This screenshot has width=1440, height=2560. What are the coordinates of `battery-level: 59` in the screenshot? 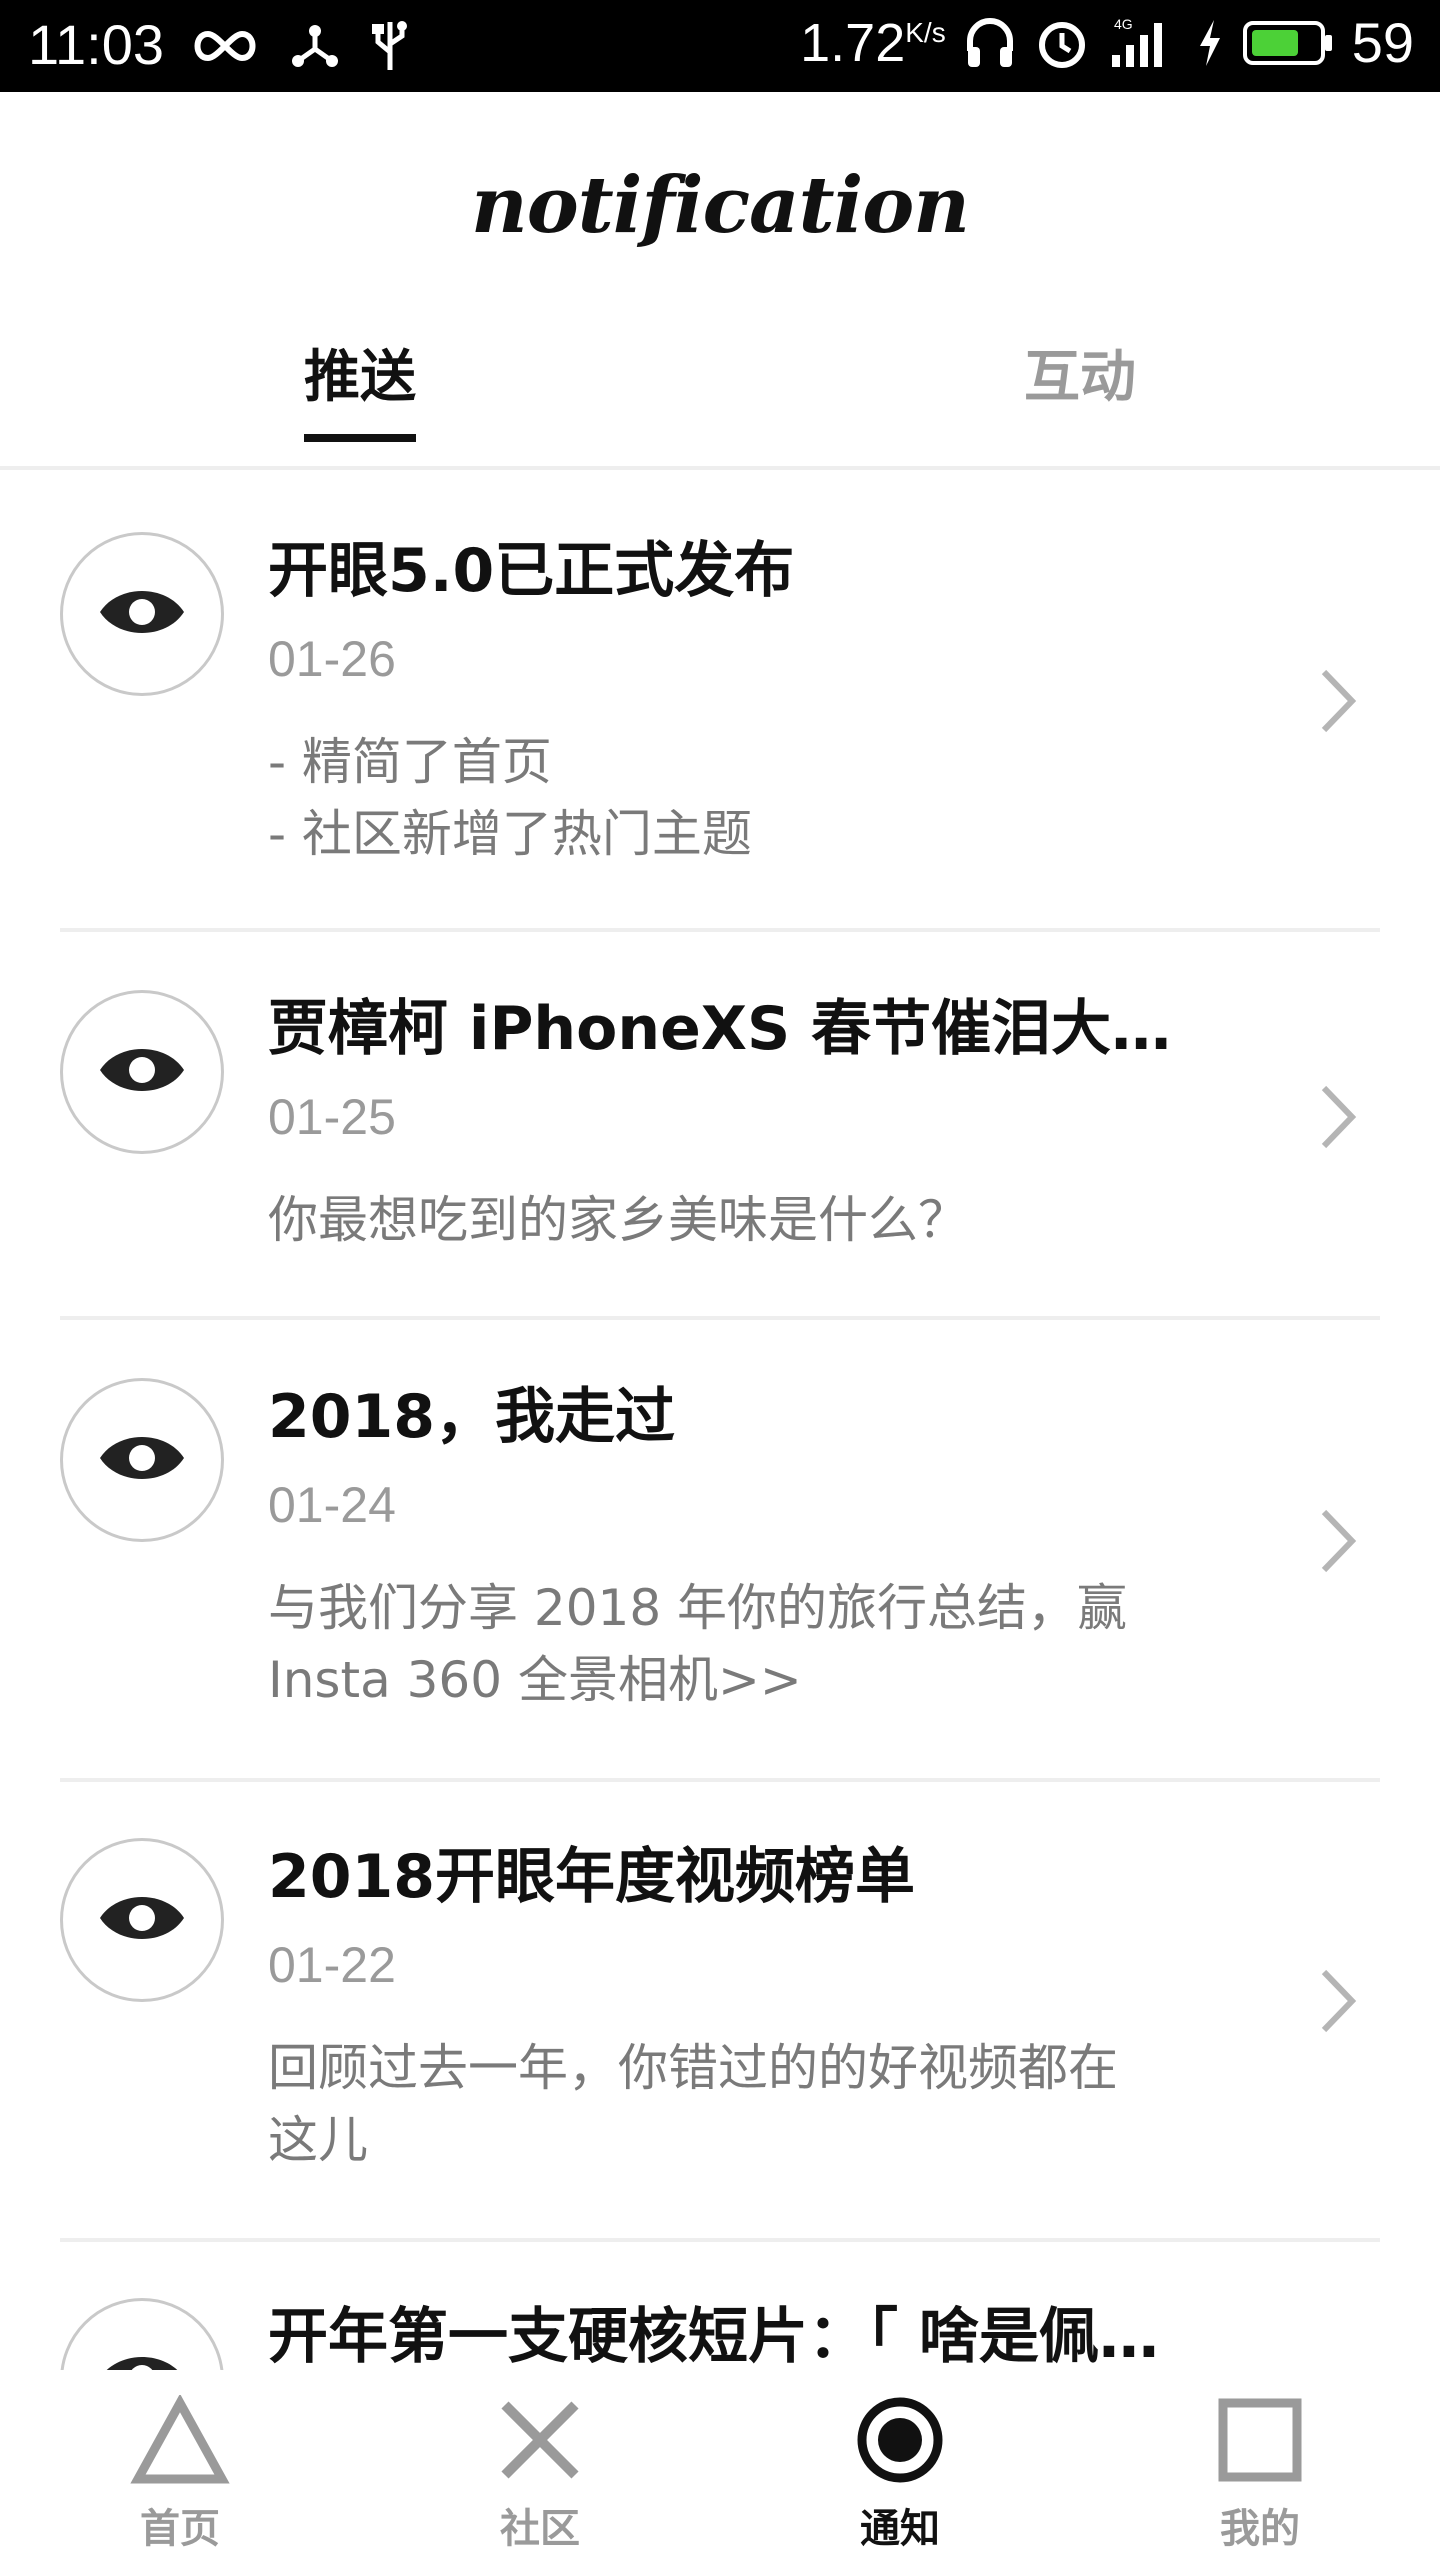 It's located at (1382, 42).